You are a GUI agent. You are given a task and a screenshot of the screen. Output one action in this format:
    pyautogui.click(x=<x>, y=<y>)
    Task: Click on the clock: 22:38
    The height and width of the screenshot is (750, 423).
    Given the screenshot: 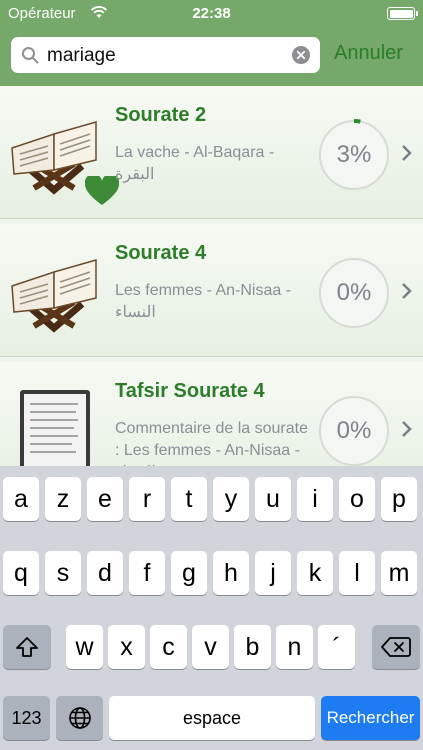 What is the action you would take?
    pyautogui.click(x=211, y=13)
    